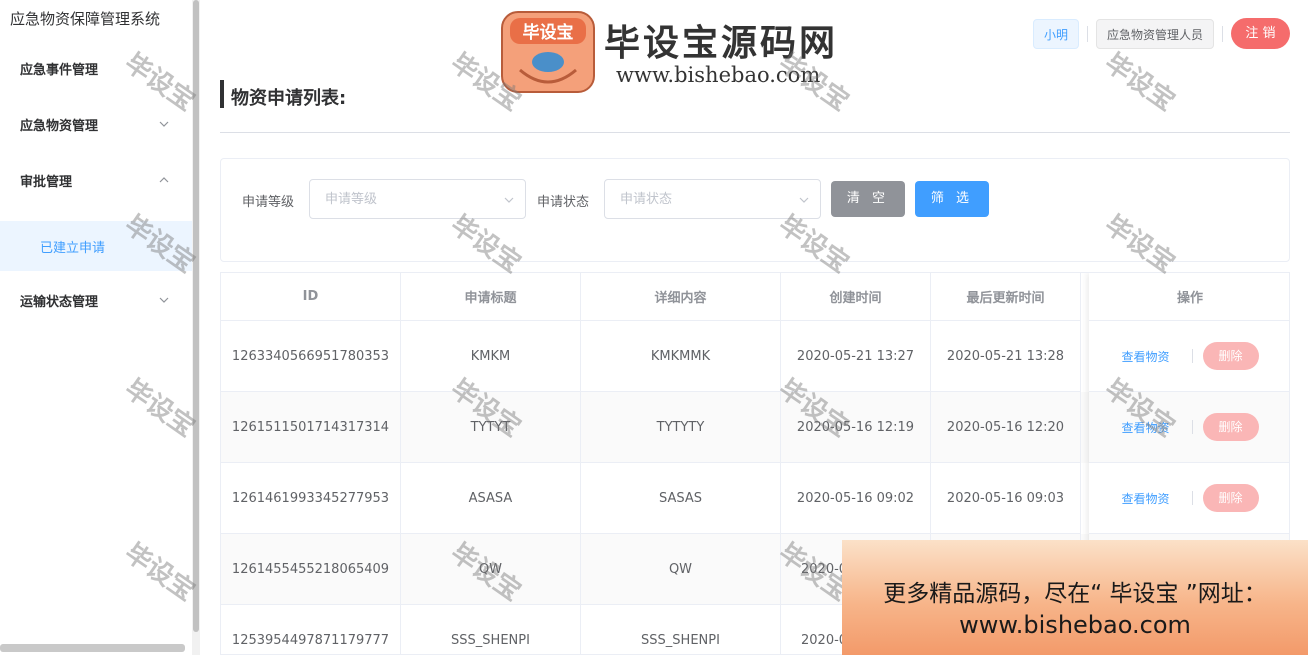 The width and height of the screenshot is (1308, 655). I want to click on sidebar-item-approval: 审批管理, so click(96, 180).